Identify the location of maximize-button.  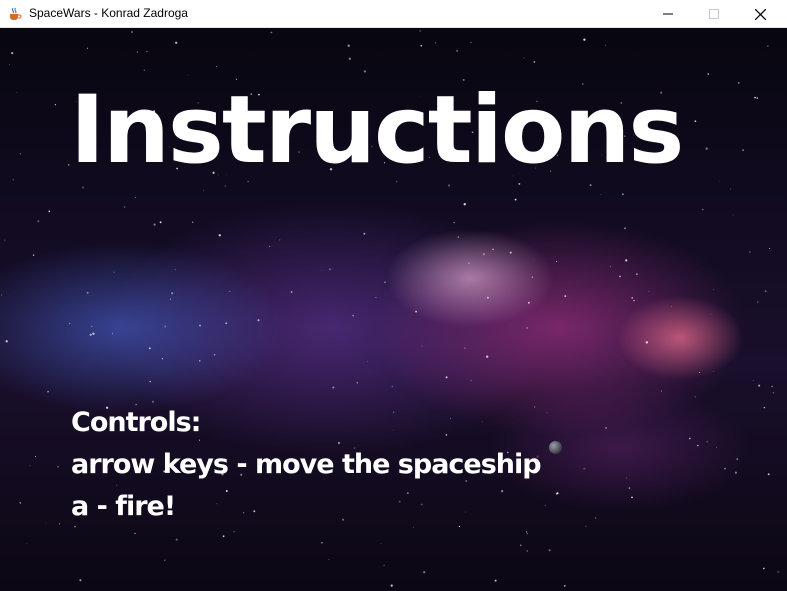
(714, 14).